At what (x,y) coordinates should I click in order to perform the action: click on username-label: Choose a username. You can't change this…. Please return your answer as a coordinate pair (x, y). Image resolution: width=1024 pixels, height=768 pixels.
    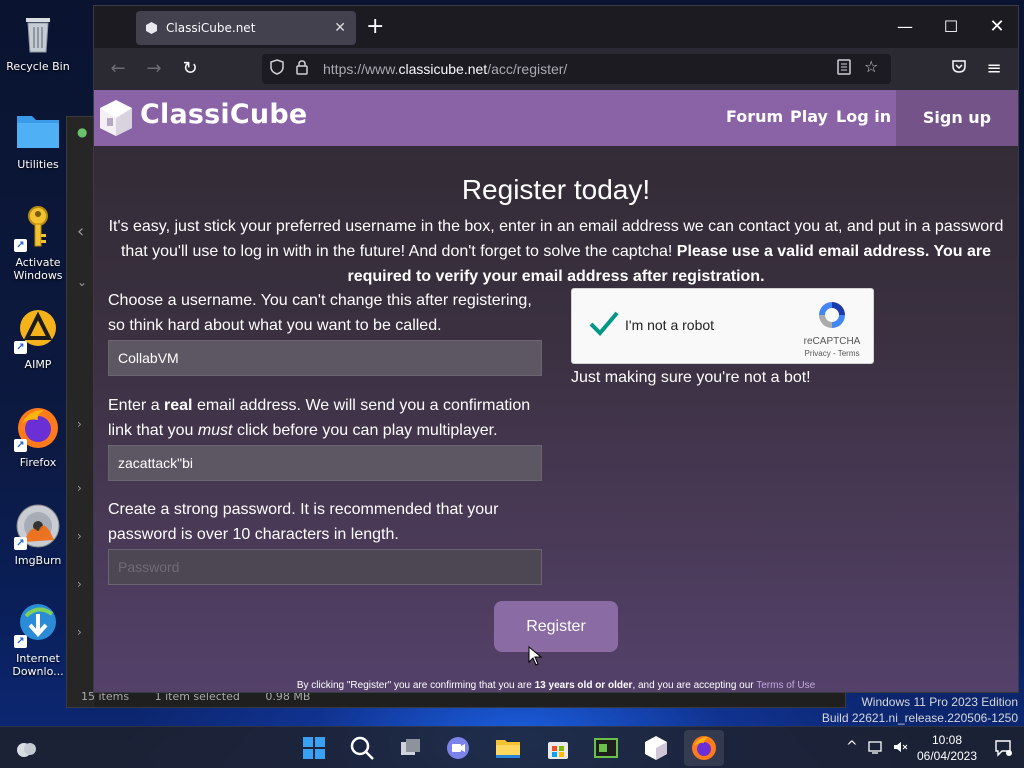
    Looking at the image, I should click on (320, 313).